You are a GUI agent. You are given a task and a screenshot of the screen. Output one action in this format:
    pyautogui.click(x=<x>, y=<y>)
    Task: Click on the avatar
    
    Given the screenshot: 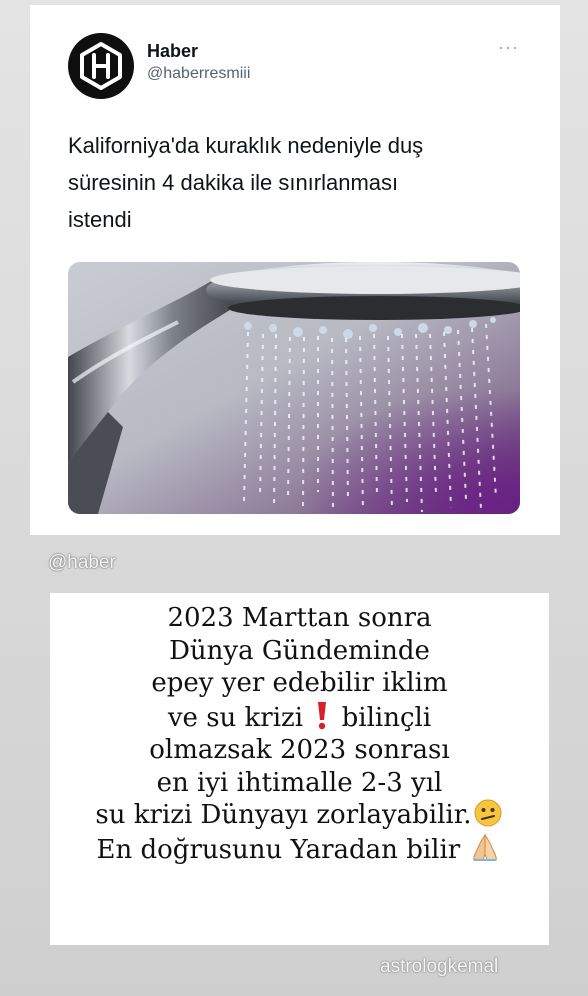 What is the action you would take?
    pyautogui.click(x=101, y=66)
    